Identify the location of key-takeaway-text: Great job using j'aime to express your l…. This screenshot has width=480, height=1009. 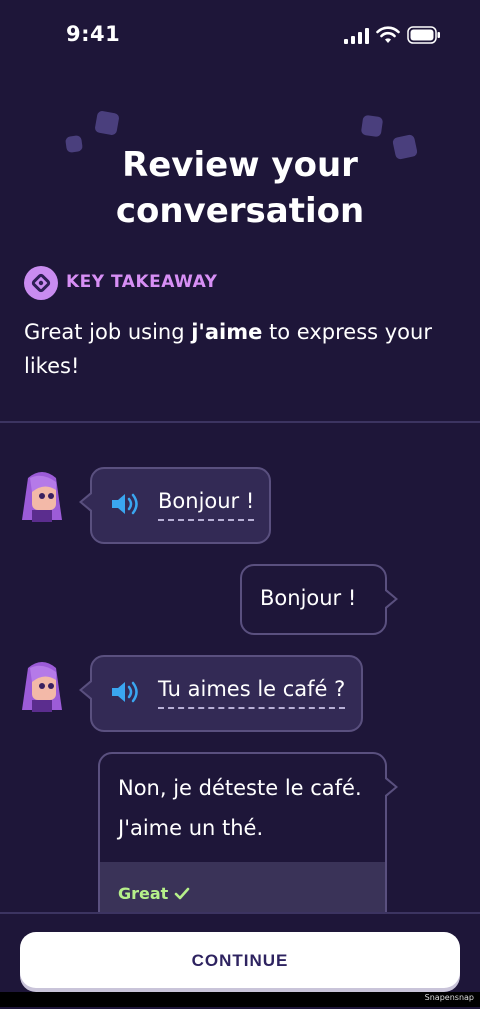
(228, 349).